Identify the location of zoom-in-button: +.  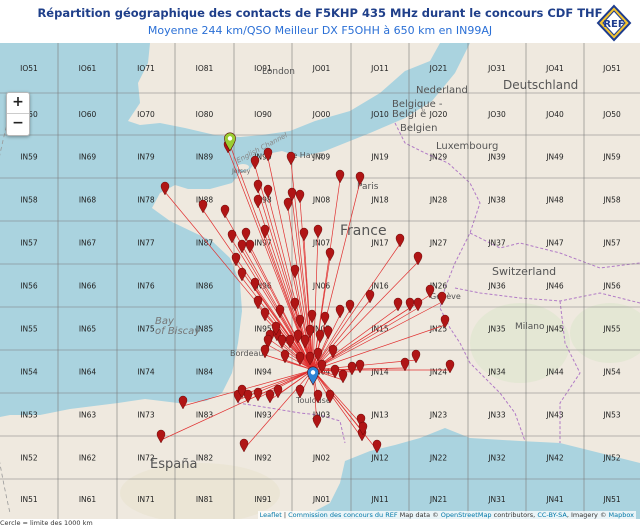
(18, 103).